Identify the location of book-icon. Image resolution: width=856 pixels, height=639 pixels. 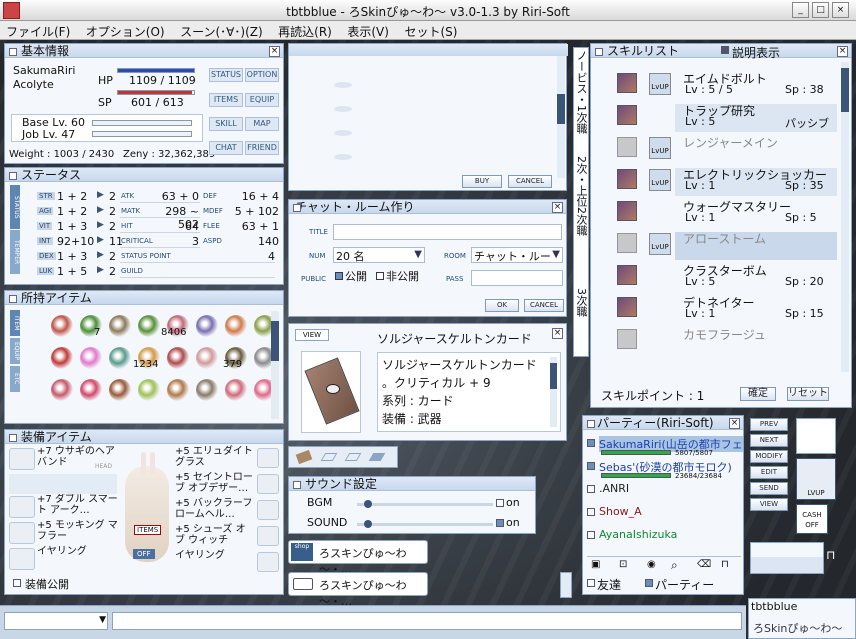
(304, 457).